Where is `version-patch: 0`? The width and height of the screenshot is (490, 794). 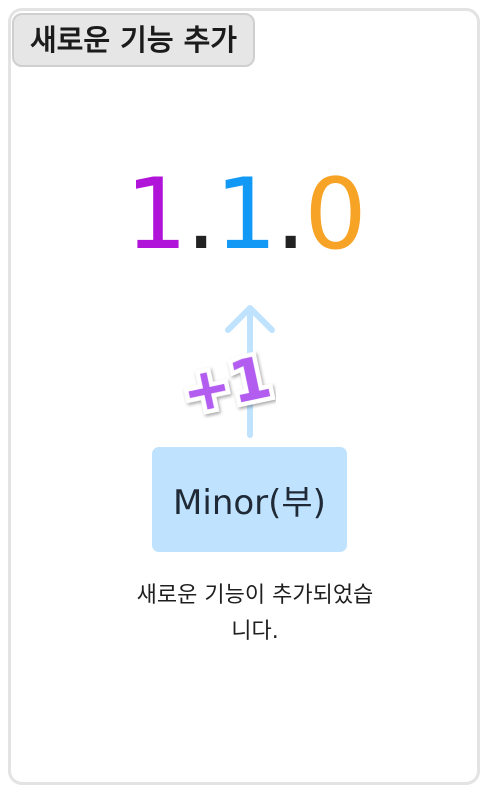 version-patch: 0 is located at coordinates (335, 215).